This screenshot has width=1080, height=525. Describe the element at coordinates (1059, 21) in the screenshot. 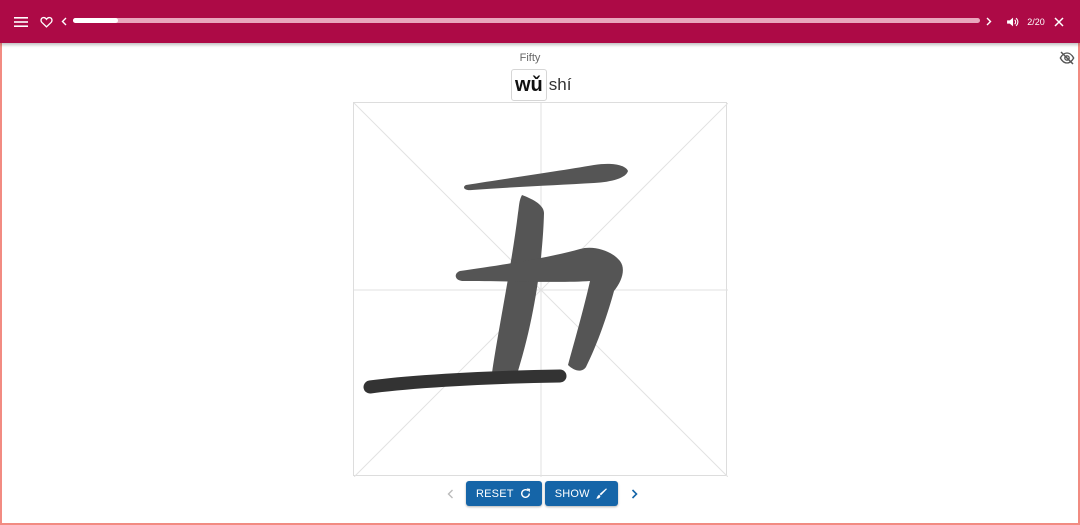

I see `close-icon` at that location.